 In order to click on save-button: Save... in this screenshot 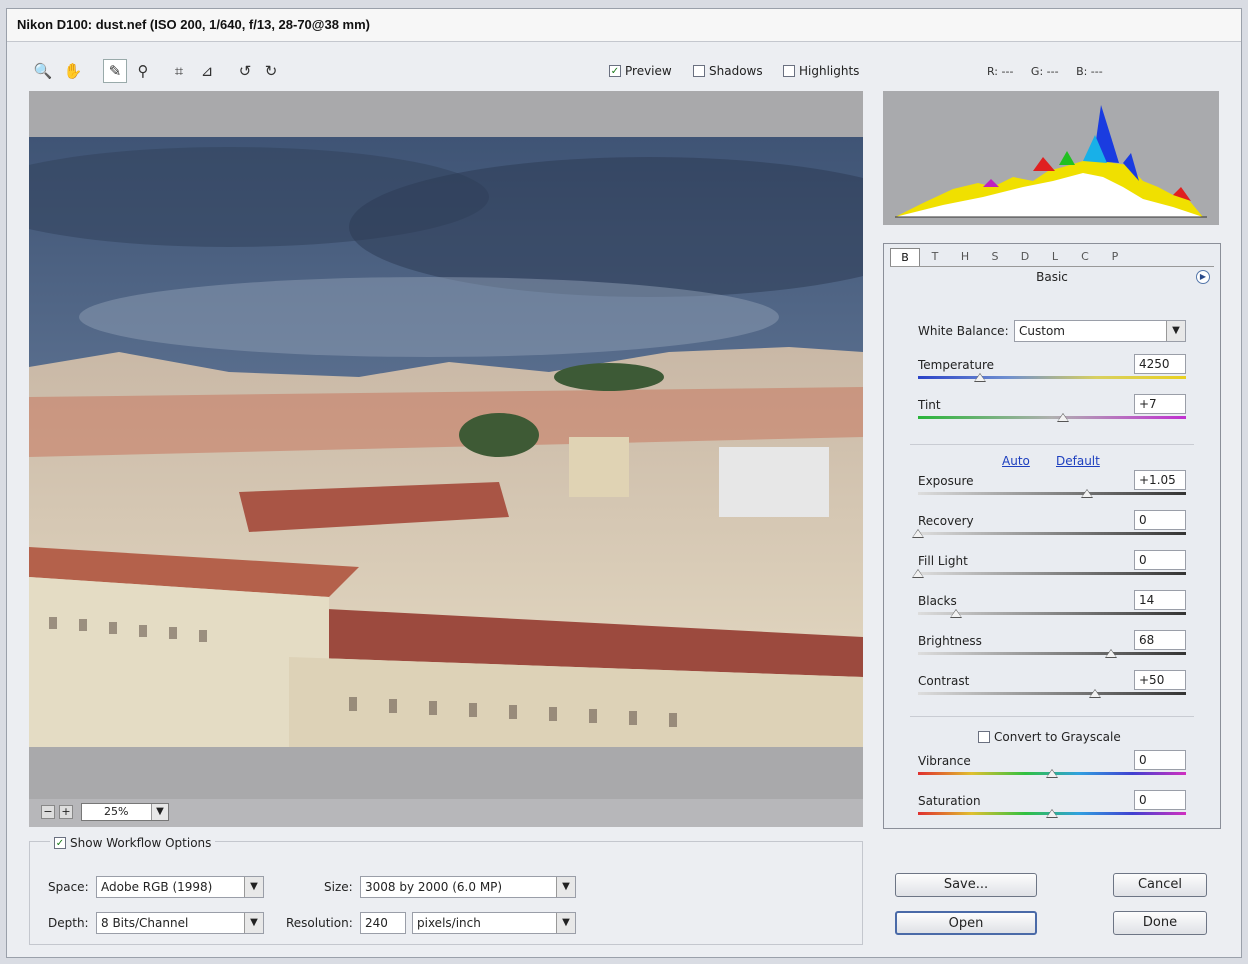, I will do `click(966, 885)`.